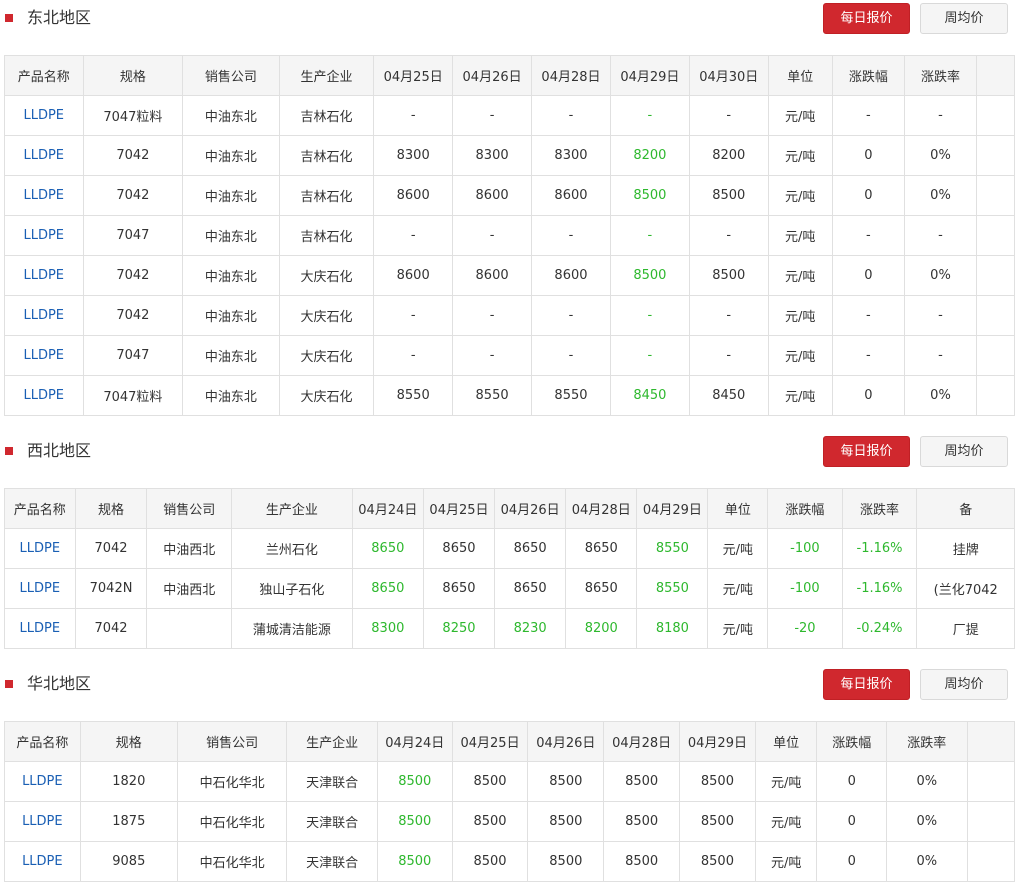 This screenshot has width=1015, height=892. What do you see at coordinates (111, 588) in the screenshot?
I see `table-cell: 7042N` at bounding box center [111, 588].